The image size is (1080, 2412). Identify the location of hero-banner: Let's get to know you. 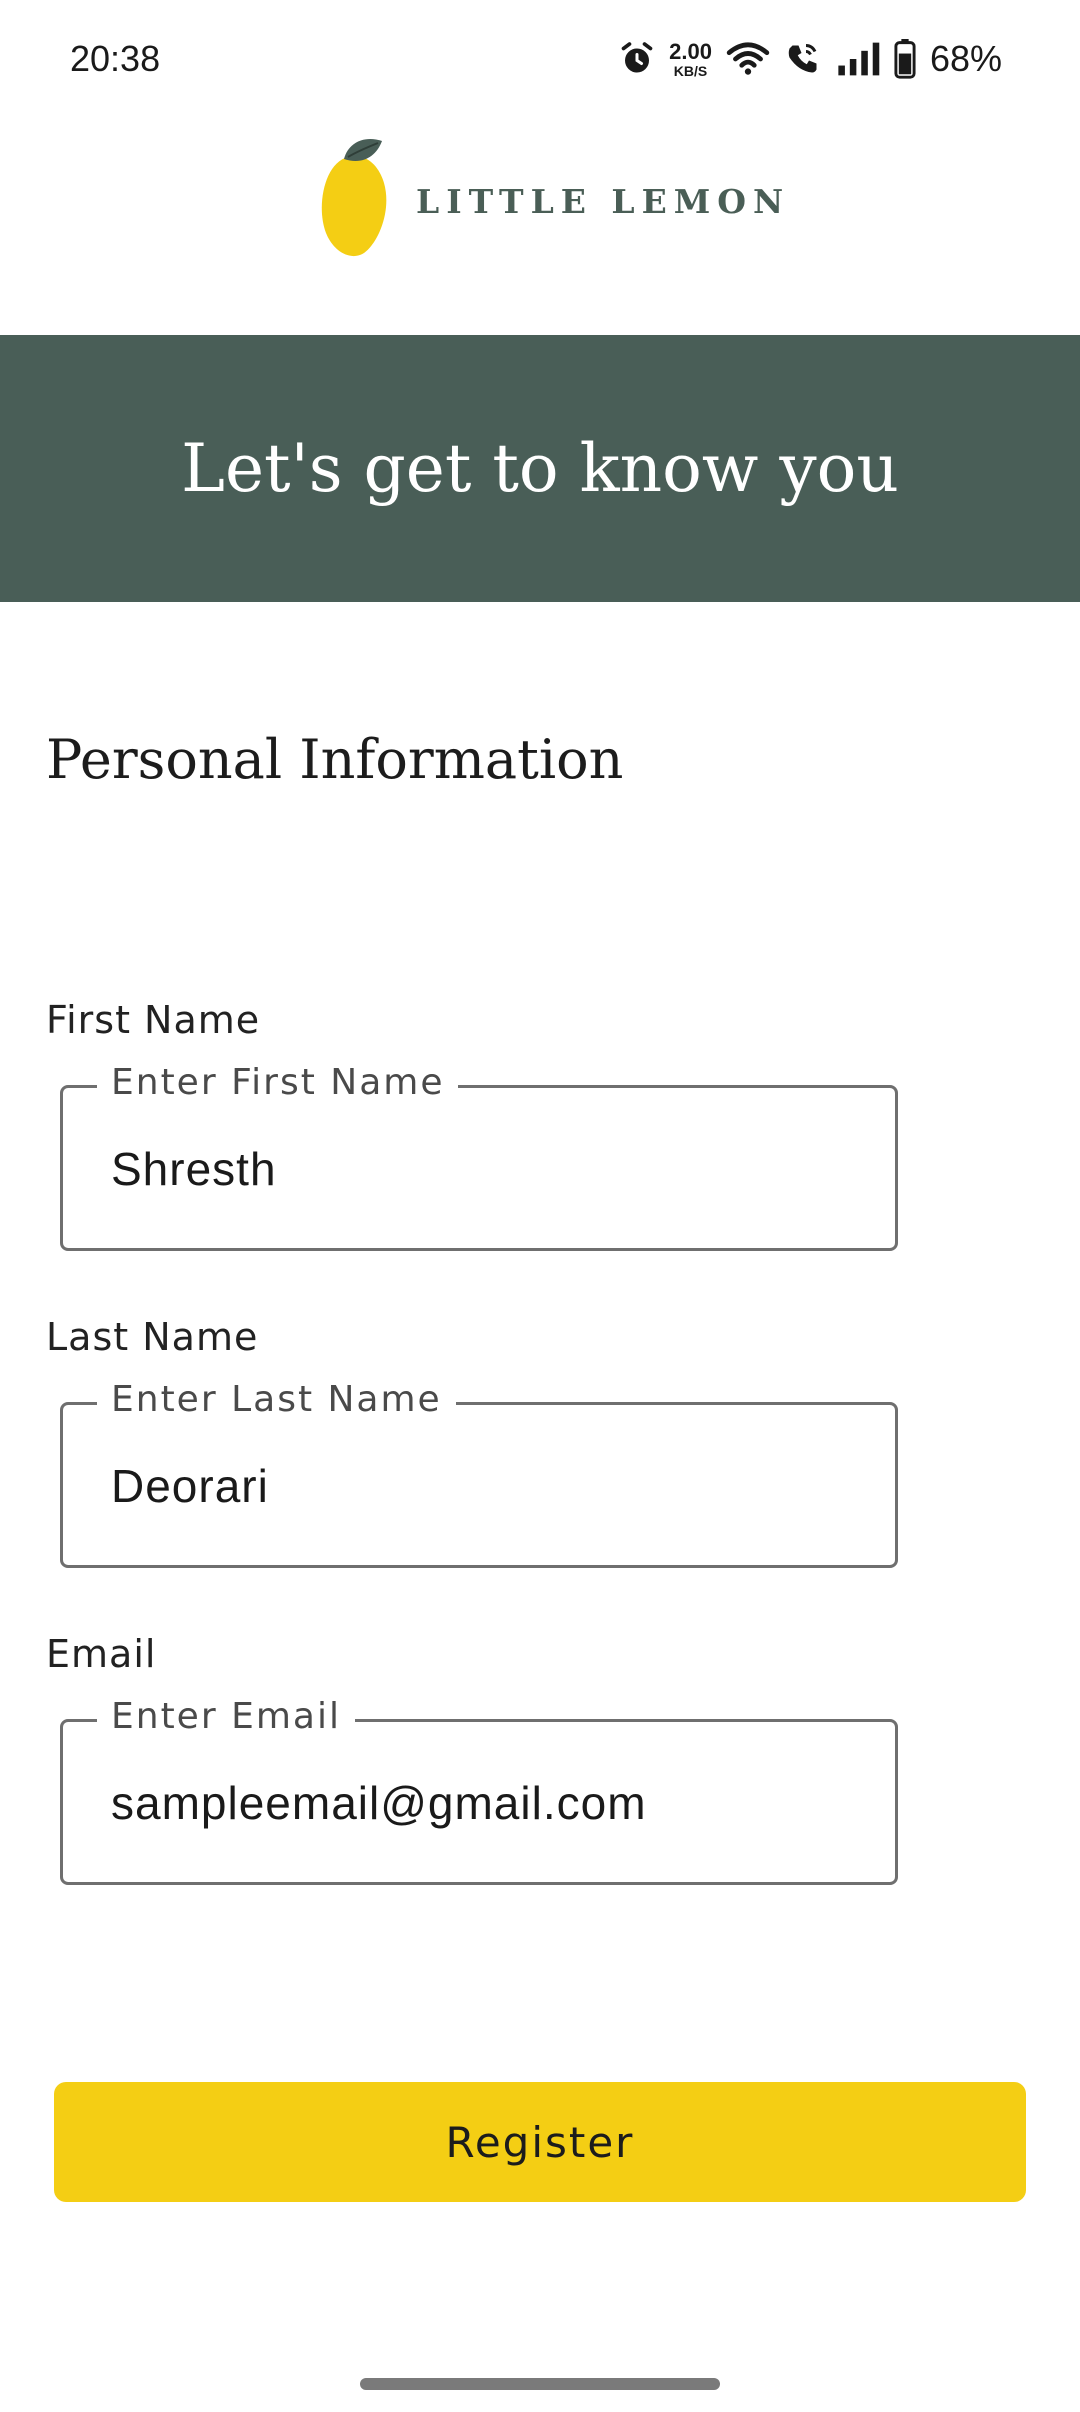
(540, 468).